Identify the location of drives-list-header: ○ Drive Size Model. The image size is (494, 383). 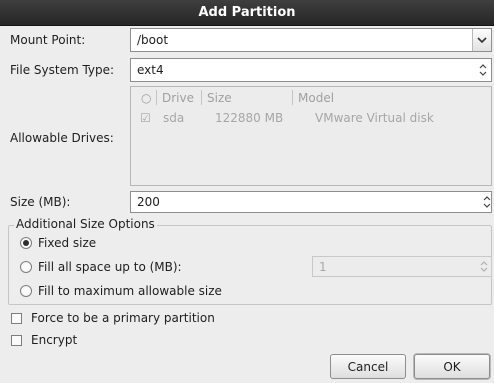
(311, 97).